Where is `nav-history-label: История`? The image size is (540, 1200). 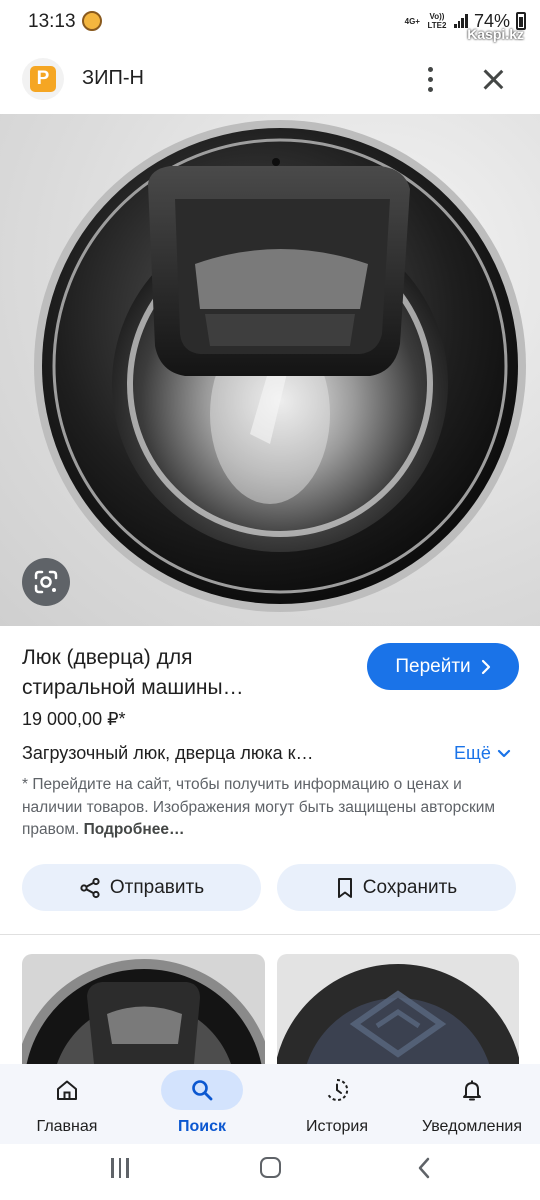 nav-history-label: История is located at coordinates (337, 1126).